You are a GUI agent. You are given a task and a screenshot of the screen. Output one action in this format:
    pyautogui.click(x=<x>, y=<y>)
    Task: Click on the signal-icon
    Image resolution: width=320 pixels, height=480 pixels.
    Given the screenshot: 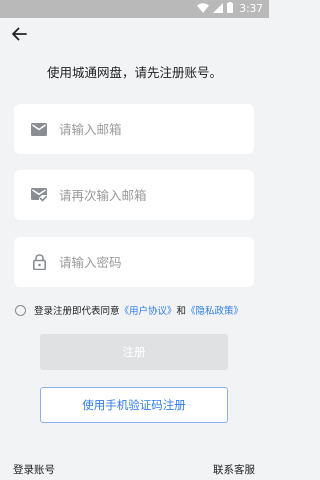 What is the action you would take?
    pyautogui.click(x=218, y=9)
    